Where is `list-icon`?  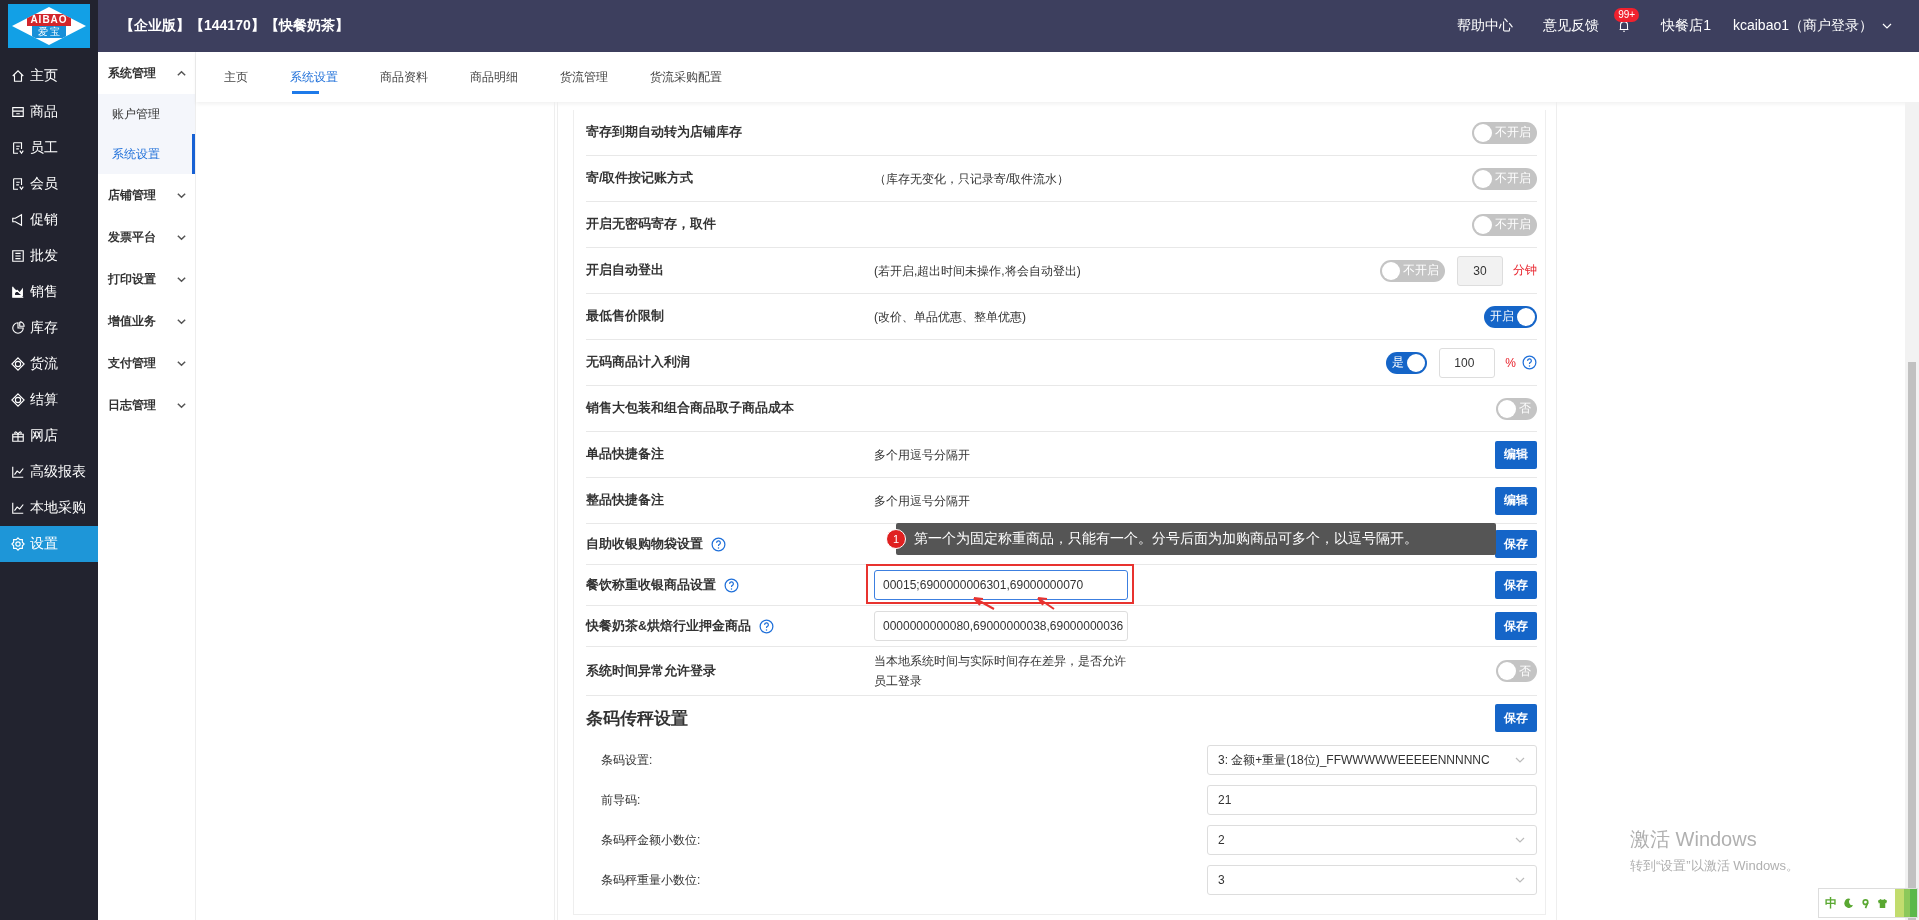 list-icon is located at coordinates (18, 256).